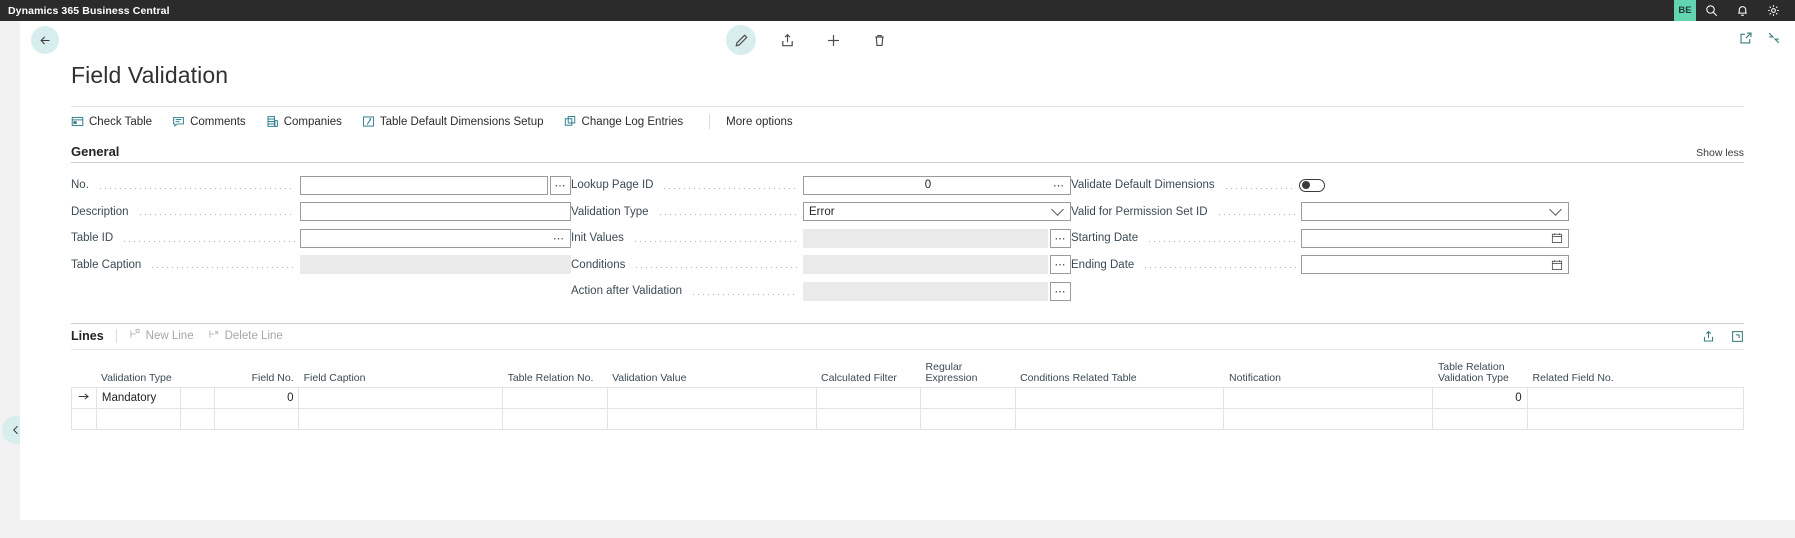  I want to click on share-button, so click(787, 40).